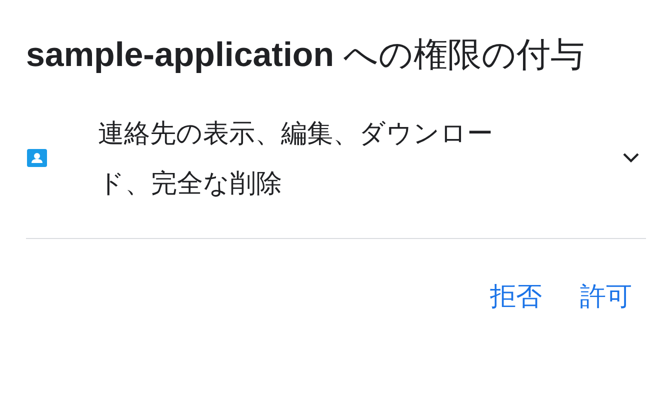 This screenshot has height=414, width=672. Describe the element at coordinates (631, 158) in the screenshot. I see `chevron-down-icon` at that location.